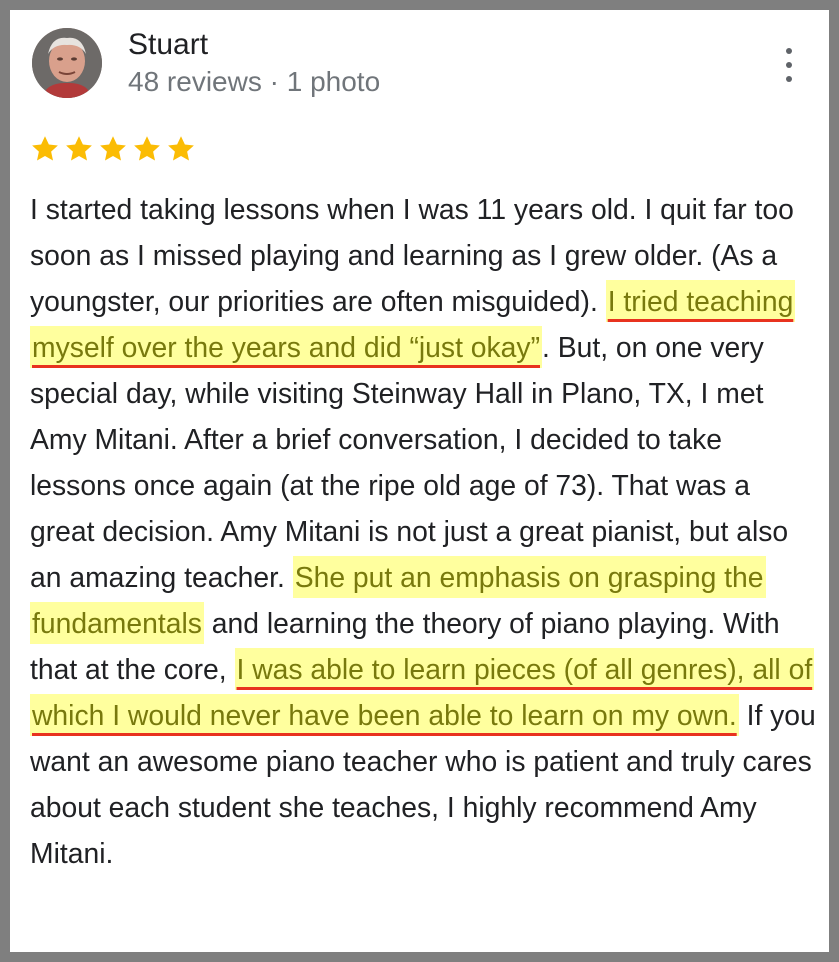  What do you see at coordinates (168, 45) in the screenshot?
I see `reviewer-name: Stuart` at bounding box center [168, 45].